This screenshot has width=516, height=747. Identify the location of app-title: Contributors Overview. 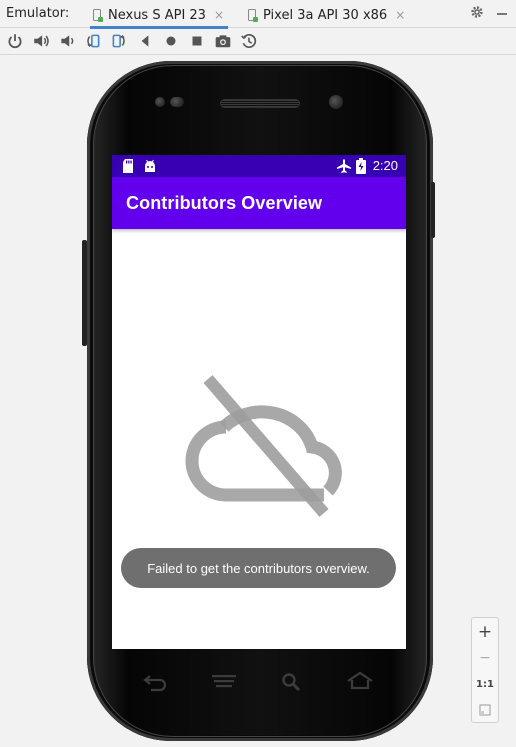
(224, 203).